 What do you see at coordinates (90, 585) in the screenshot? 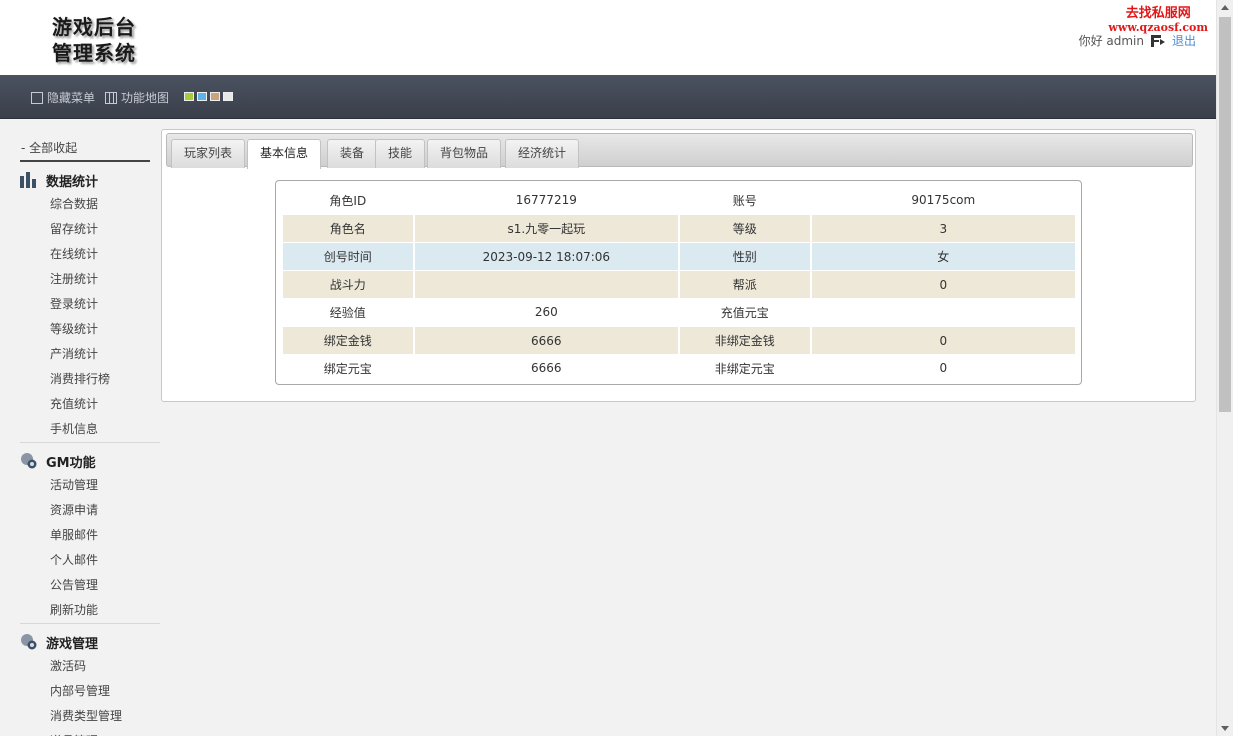
I see `sidebar-item: 公告管理` at bounding box center [90, 585].